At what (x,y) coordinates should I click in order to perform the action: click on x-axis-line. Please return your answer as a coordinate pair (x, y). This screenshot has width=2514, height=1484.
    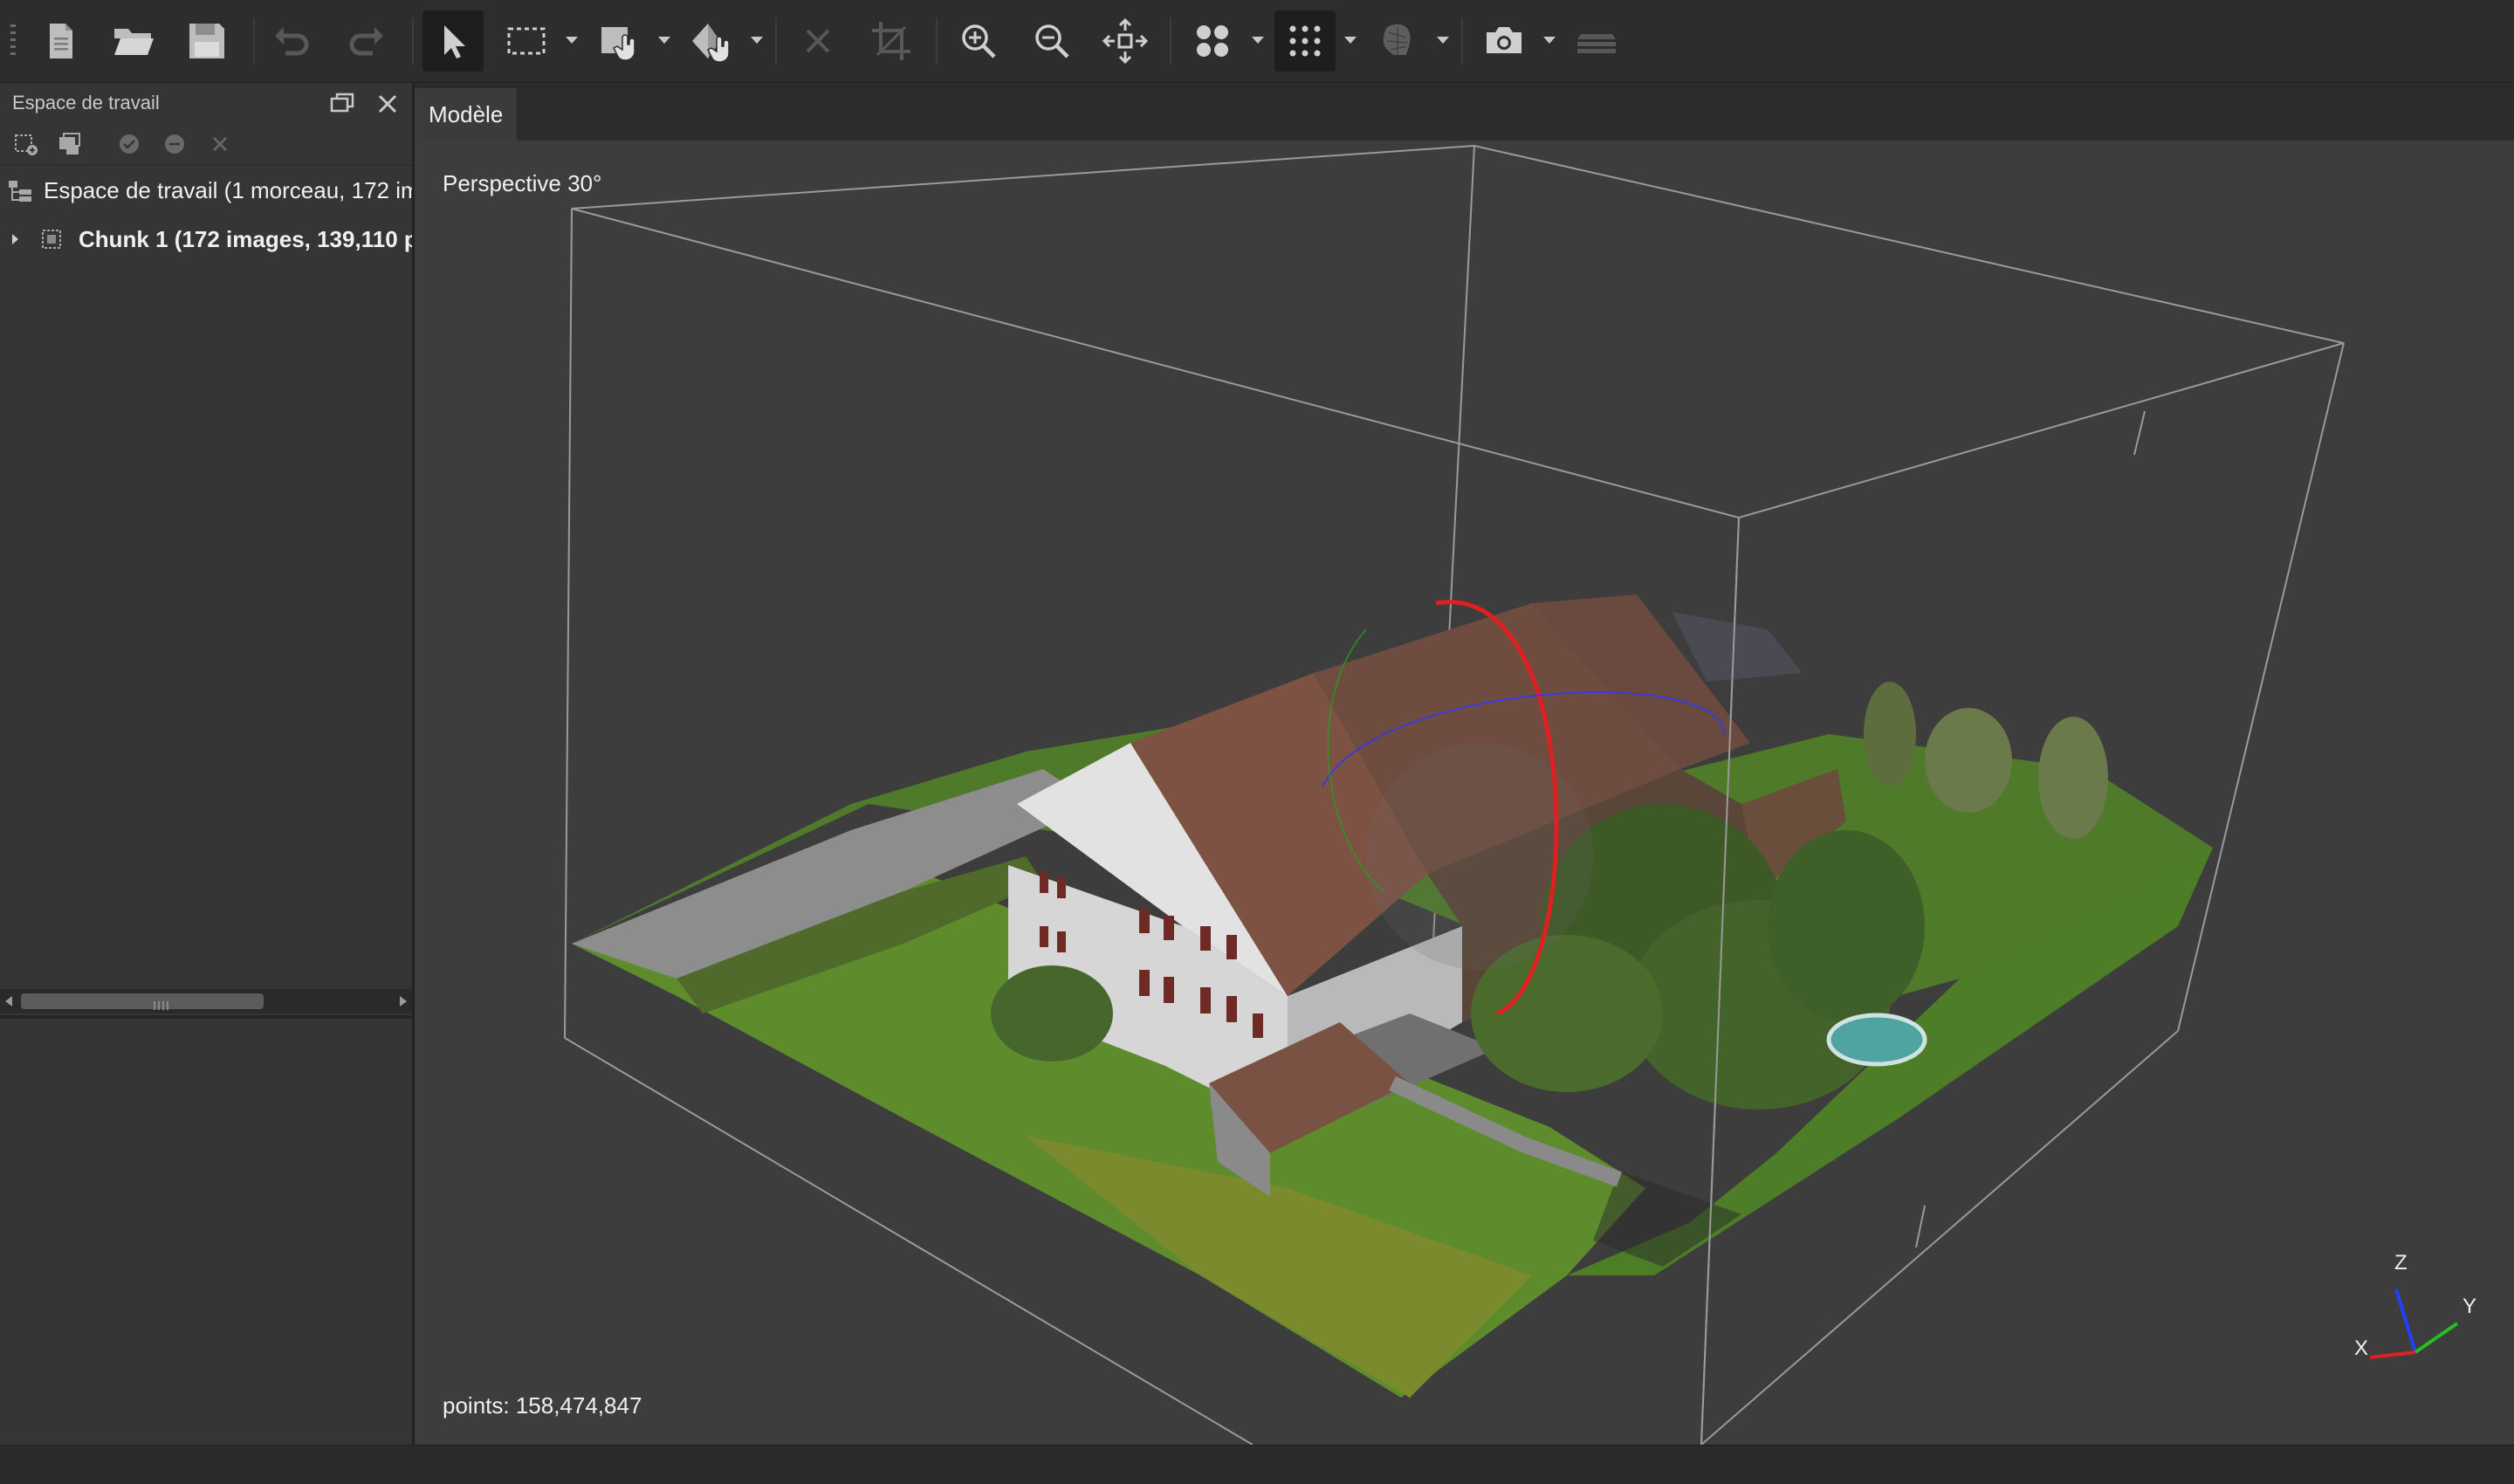
    Looking at the image, I should click on (2392, 1354).